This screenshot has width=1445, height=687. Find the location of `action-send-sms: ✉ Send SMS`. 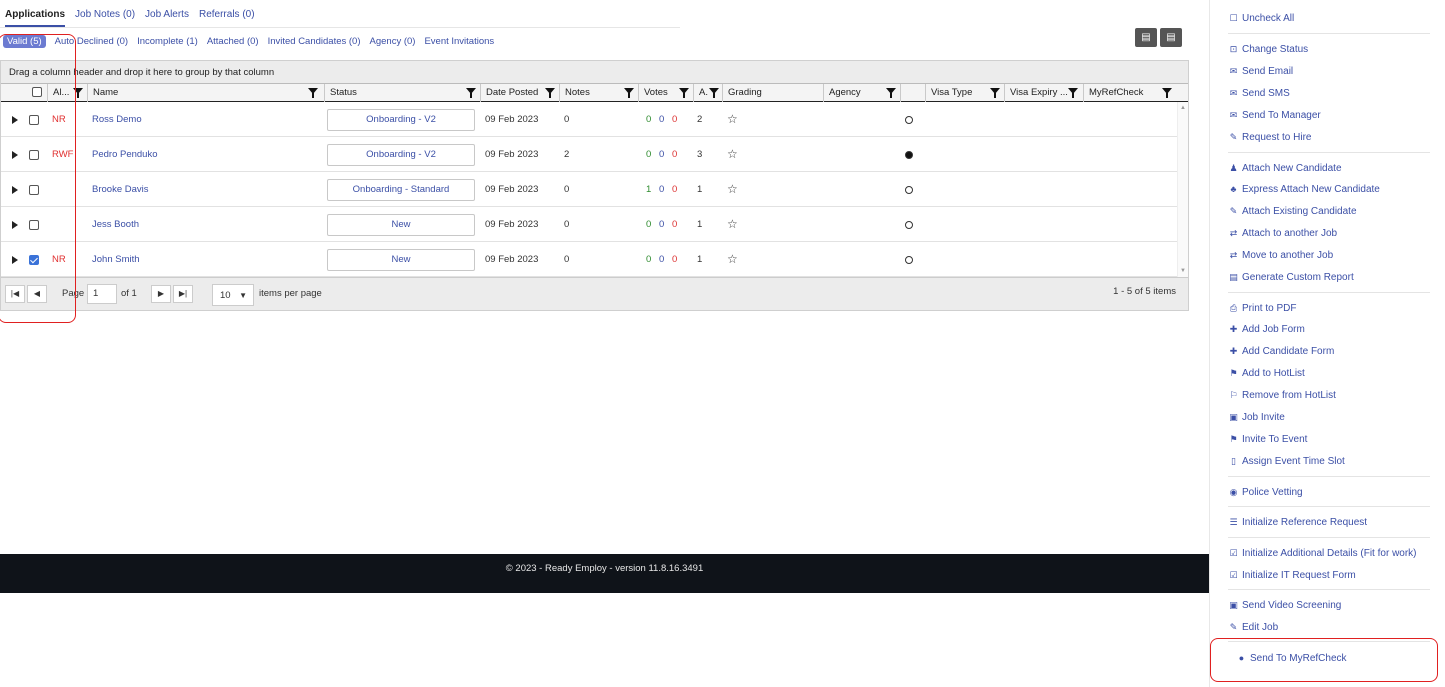

action-send-sms: ✉ Send SMS is located at coordinates (1259, 93).